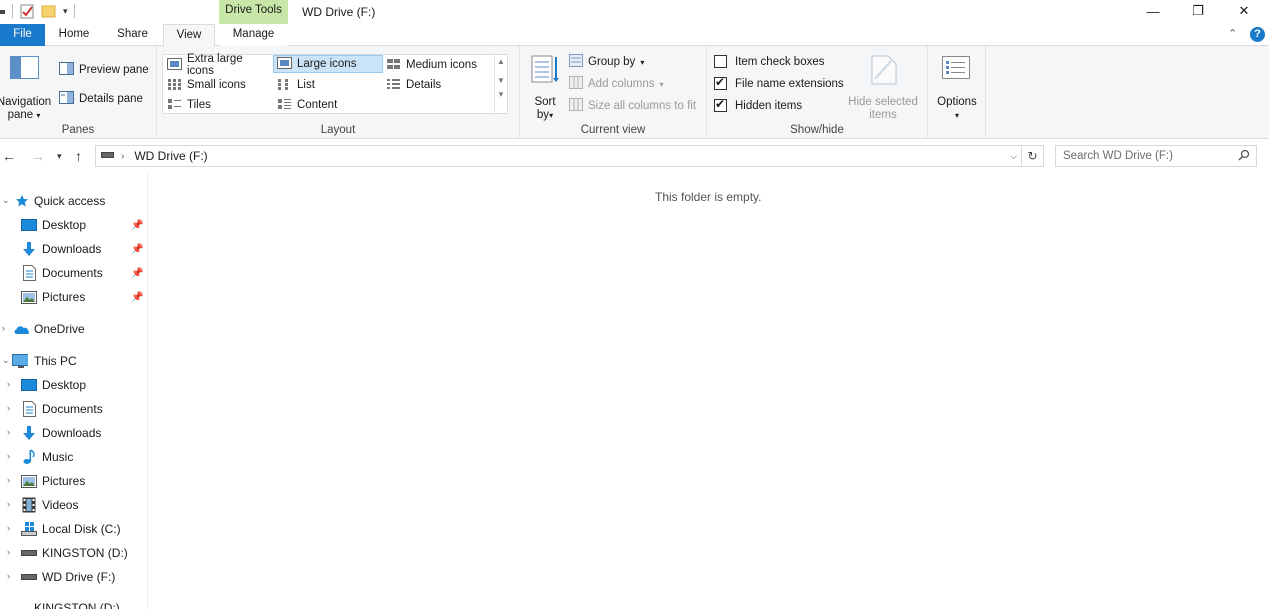 This screenshot has width=1269, height=609. Describe the element at coordinates (884, 86) in the screenshot. I see `hide-selected-items-button: Hide selected items` at that location.